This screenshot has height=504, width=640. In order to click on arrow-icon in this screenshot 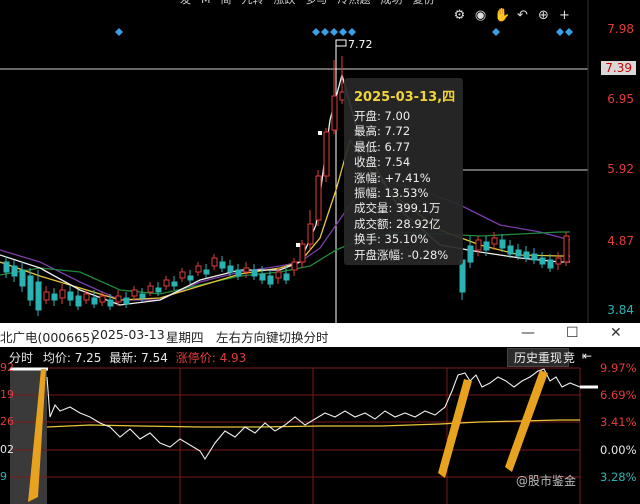, I will do `click(455, 428)`.